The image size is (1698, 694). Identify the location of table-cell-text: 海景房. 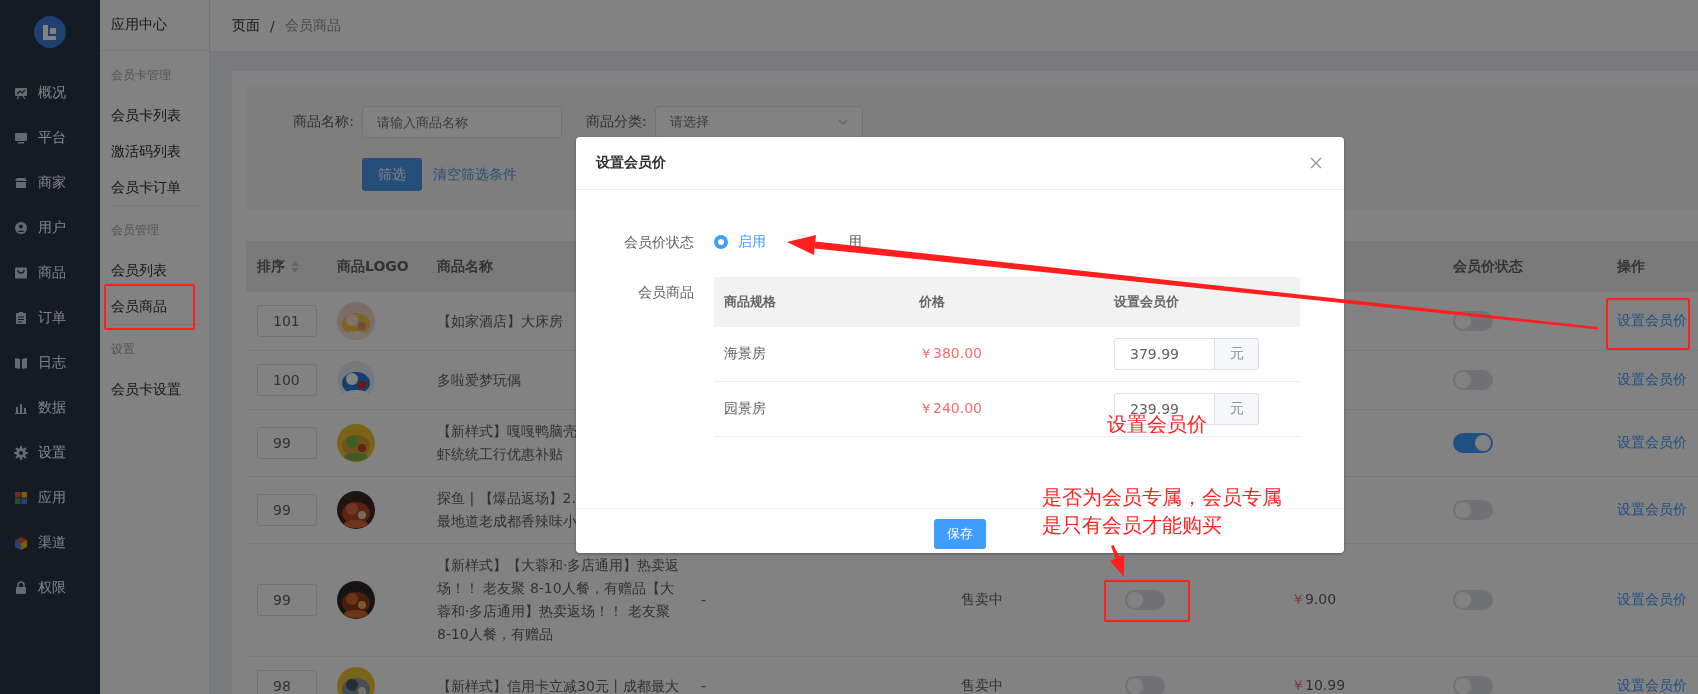
(745, 354).